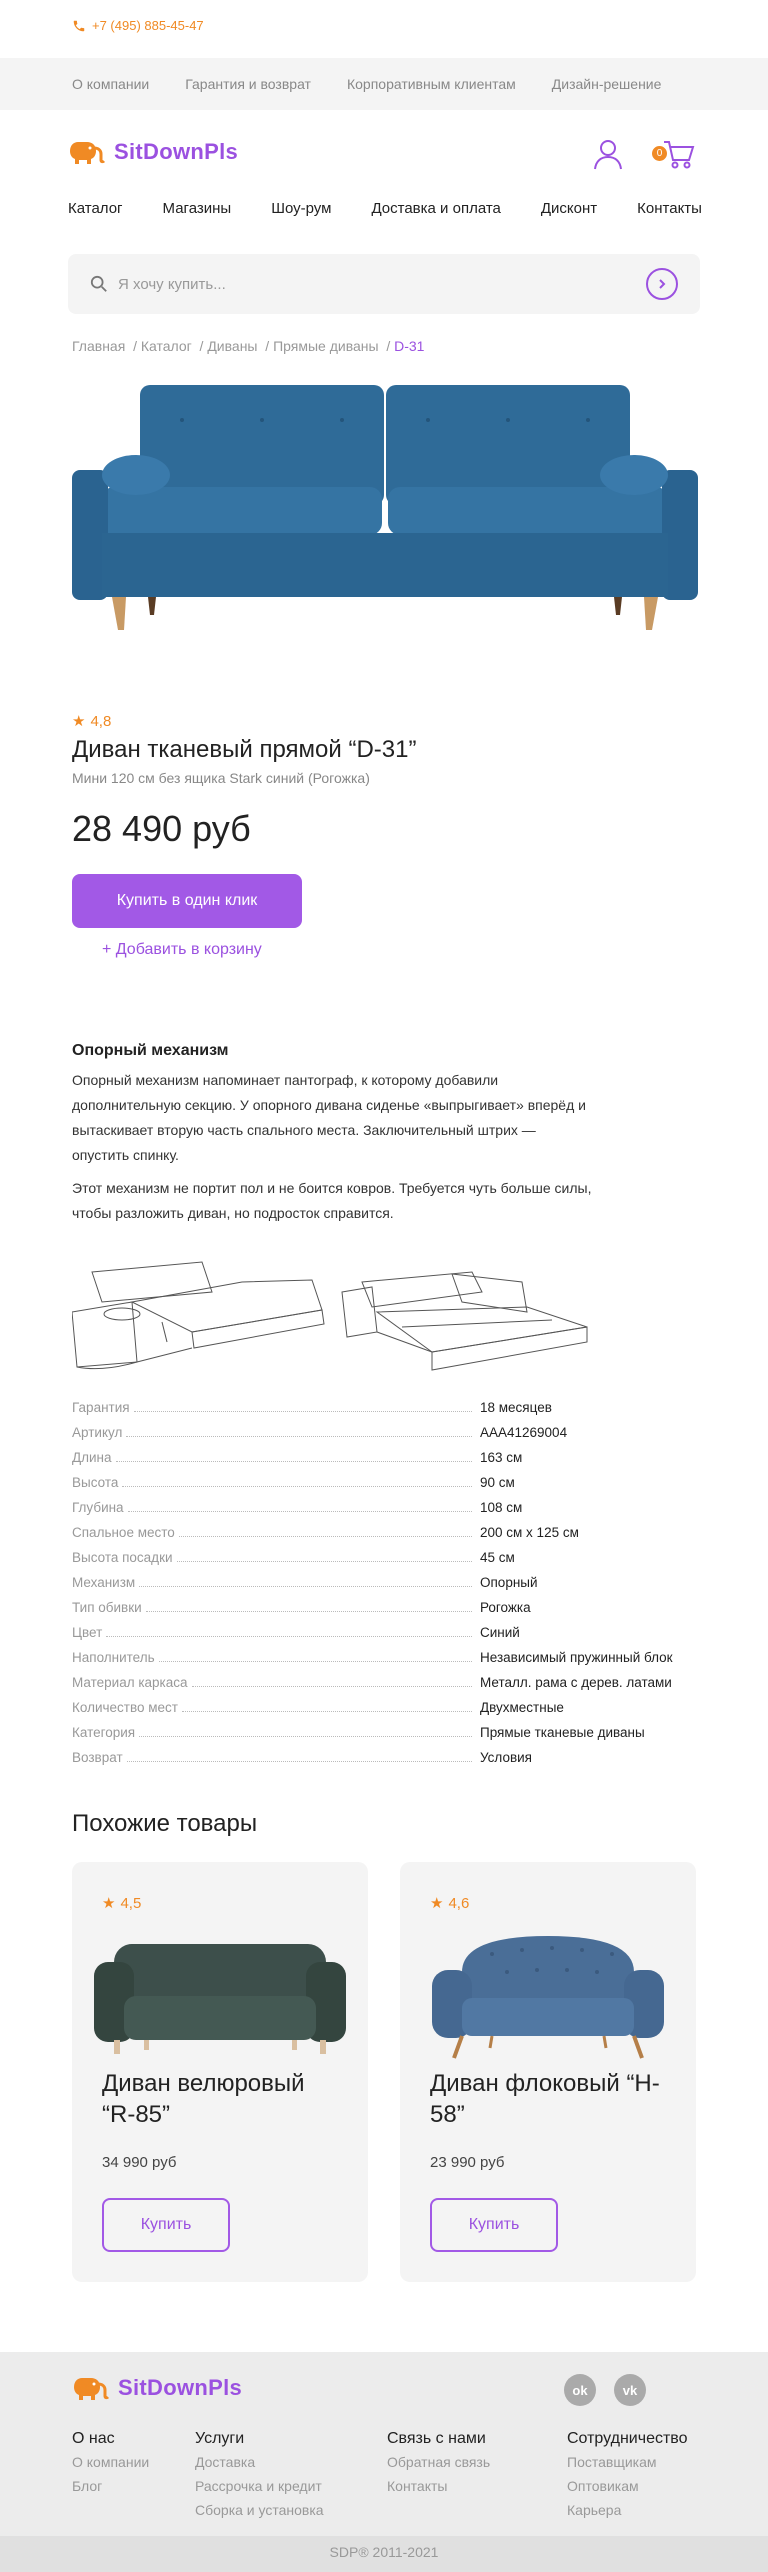  Describe the element at coordinates (501, 1457) in the screenshot. I see `spec-value: 163 см` at that location.